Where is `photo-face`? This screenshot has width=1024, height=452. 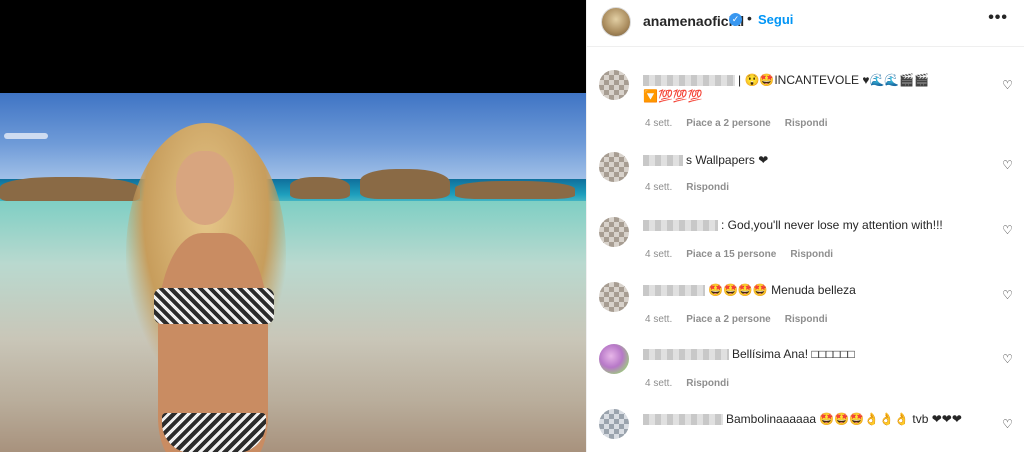
photo-face is located at coordinates (205, 188).